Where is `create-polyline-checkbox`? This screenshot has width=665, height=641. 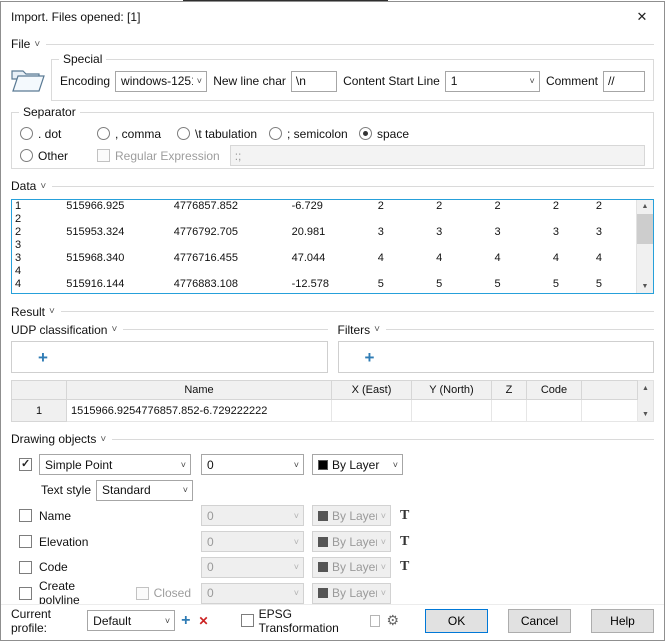
create-polyline-checkbox is located at coordinates (25, 593).